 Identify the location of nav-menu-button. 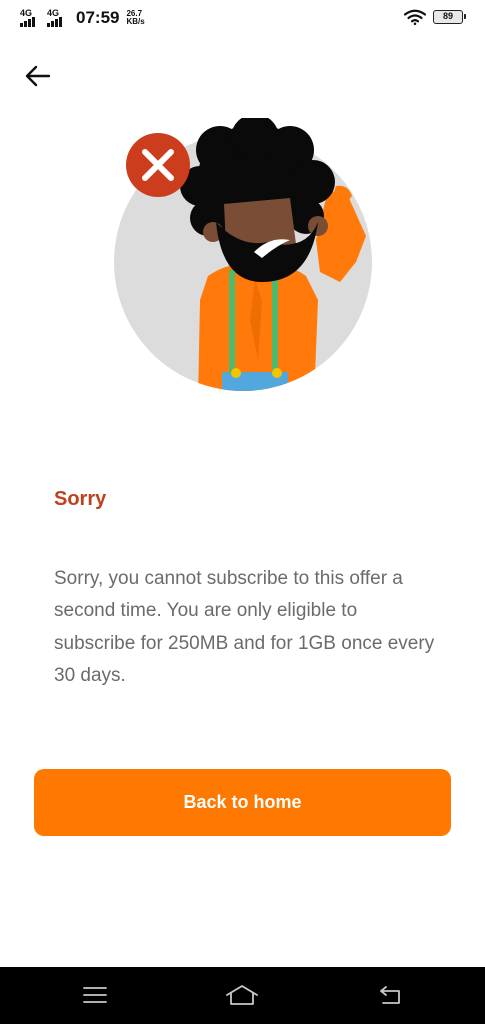
(95, 995).